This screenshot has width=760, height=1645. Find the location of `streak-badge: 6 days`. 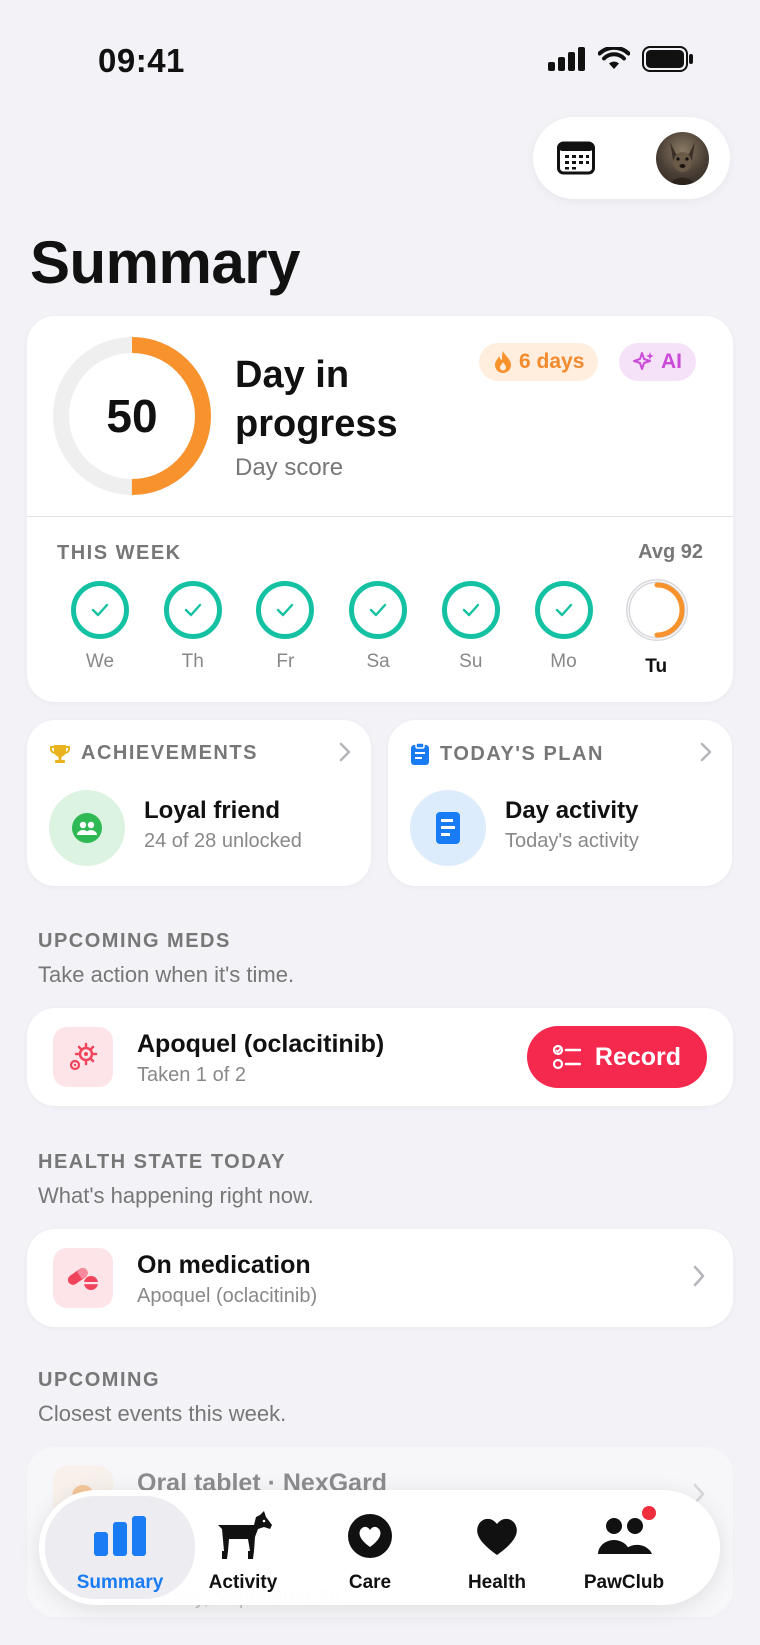

streak-badge: 6 days is located at coordinates (539, 362).